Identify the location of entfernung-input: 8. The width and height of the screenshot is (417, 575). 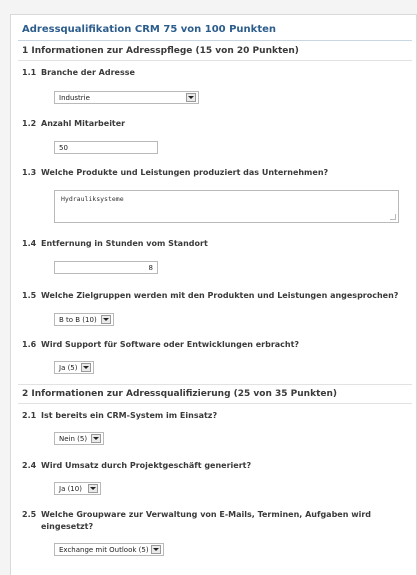
(106, 267).